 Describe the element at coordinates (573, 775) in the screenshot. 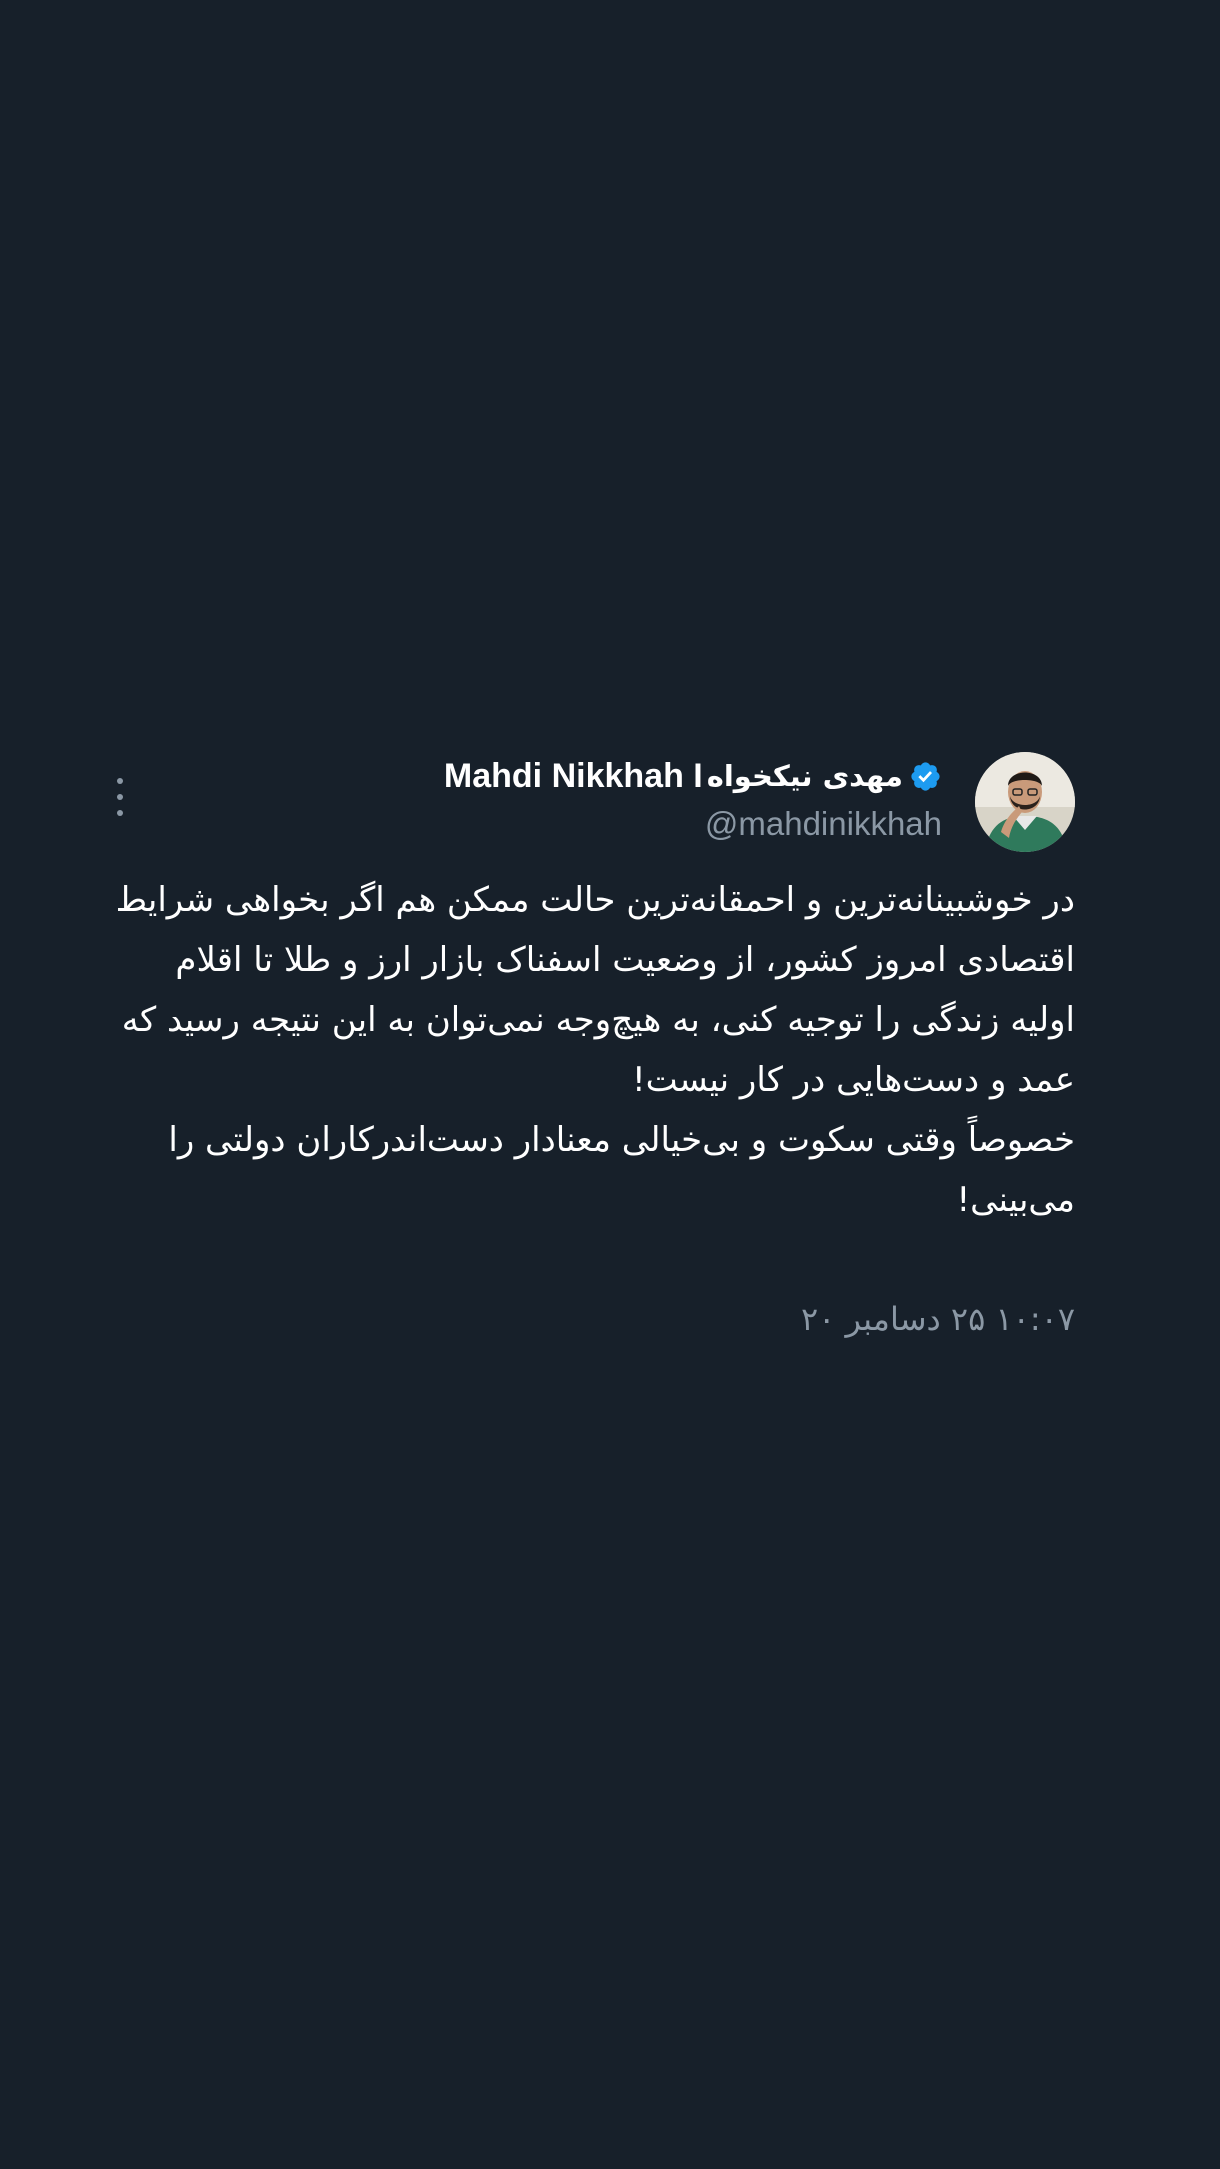

I see `display-name-latin: Mahdi Nikkhah I` at that location.